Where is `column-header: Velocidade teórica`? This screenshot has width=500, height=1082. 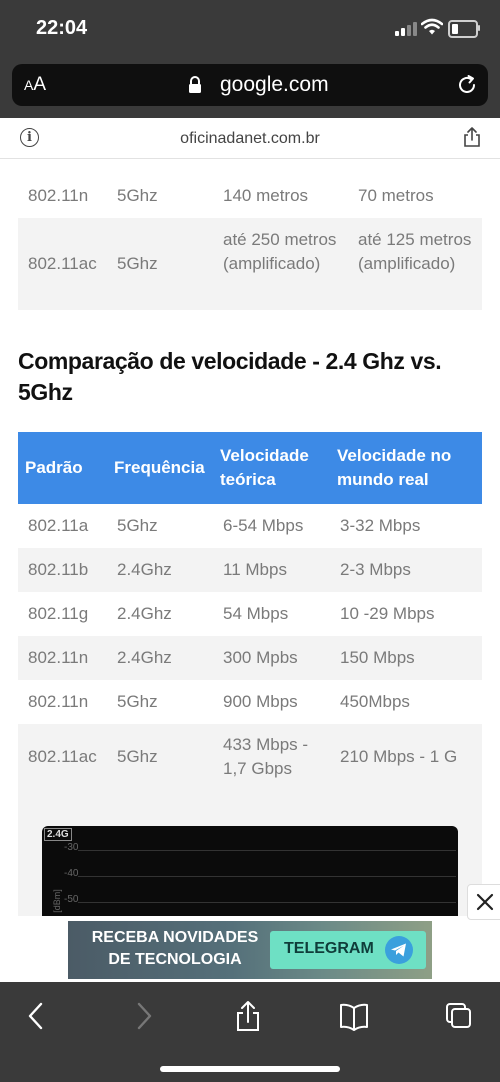
column-header: Velocidade teórica is located at coordinates (264, 467).